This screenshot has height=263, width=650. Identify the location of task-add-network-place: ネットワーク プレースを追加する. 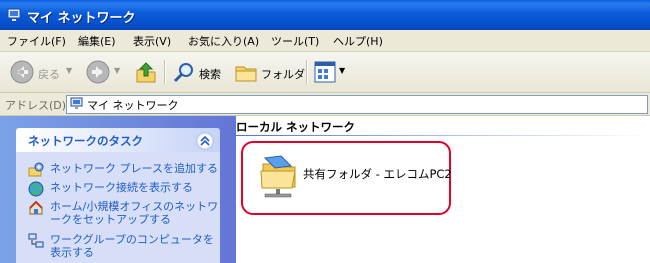
(123, 169).